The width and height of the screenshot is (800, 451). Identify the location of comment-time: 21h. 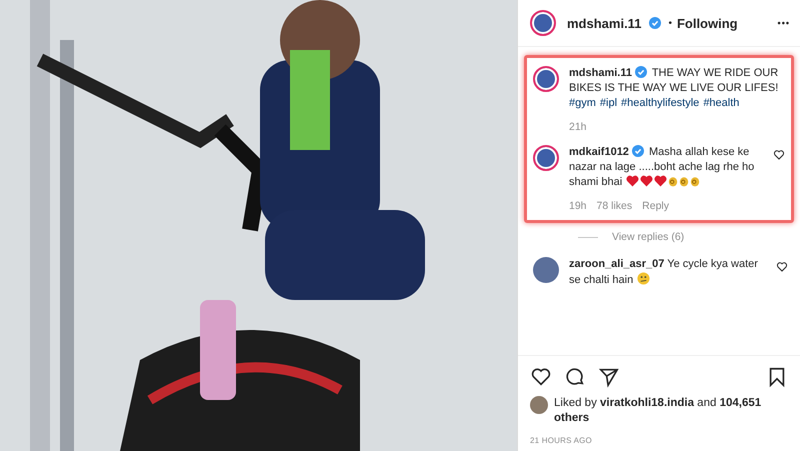
(578, 127).